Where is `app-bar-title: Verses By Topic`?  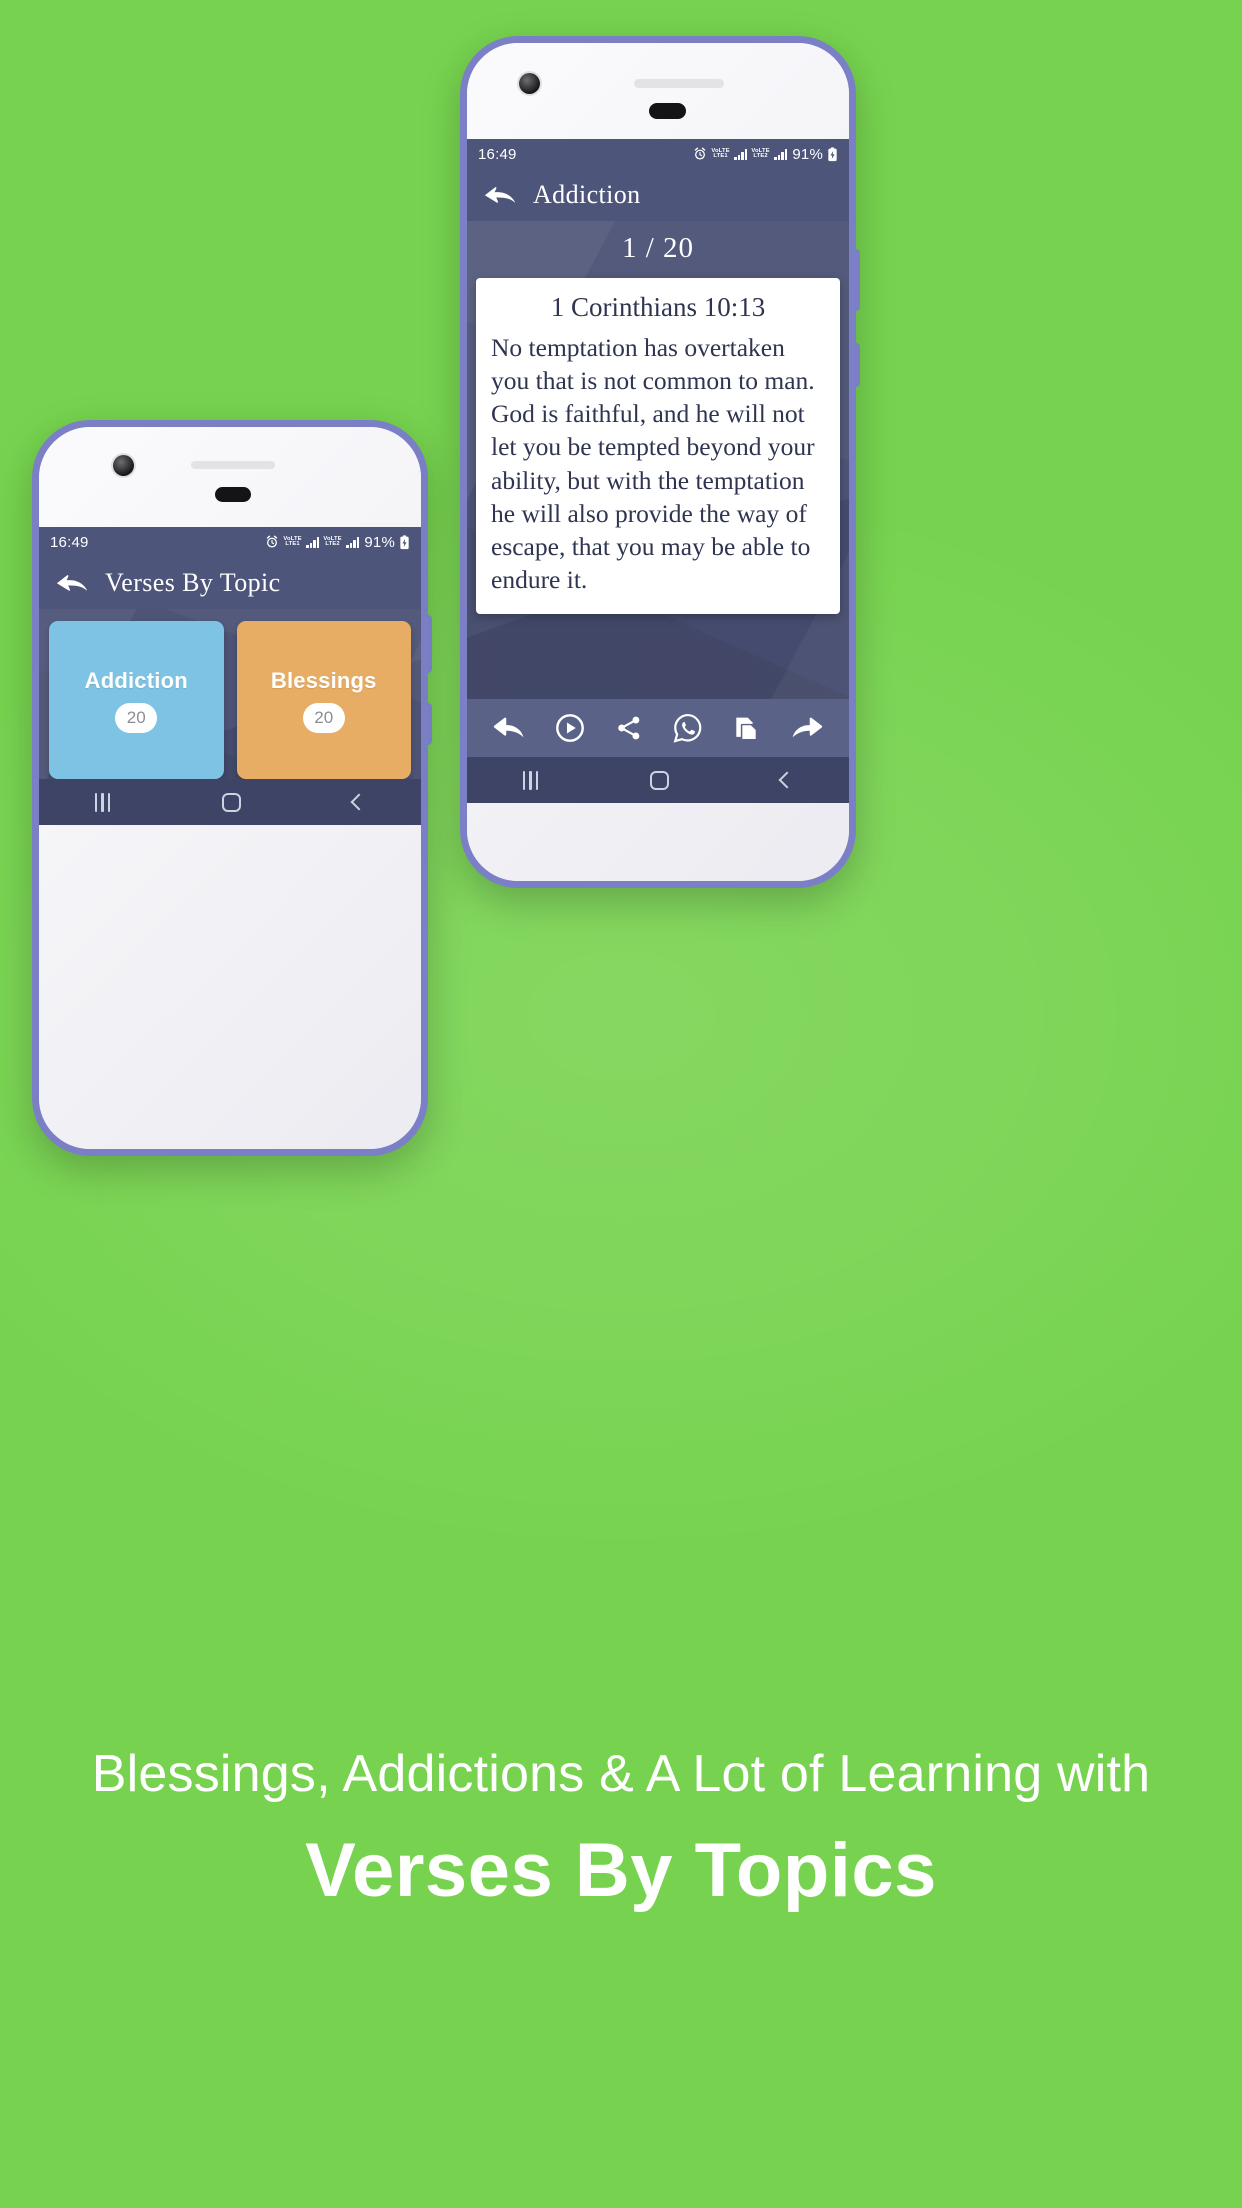
app-bar-title: Verses By Topic is located at coordinates (193, 582).